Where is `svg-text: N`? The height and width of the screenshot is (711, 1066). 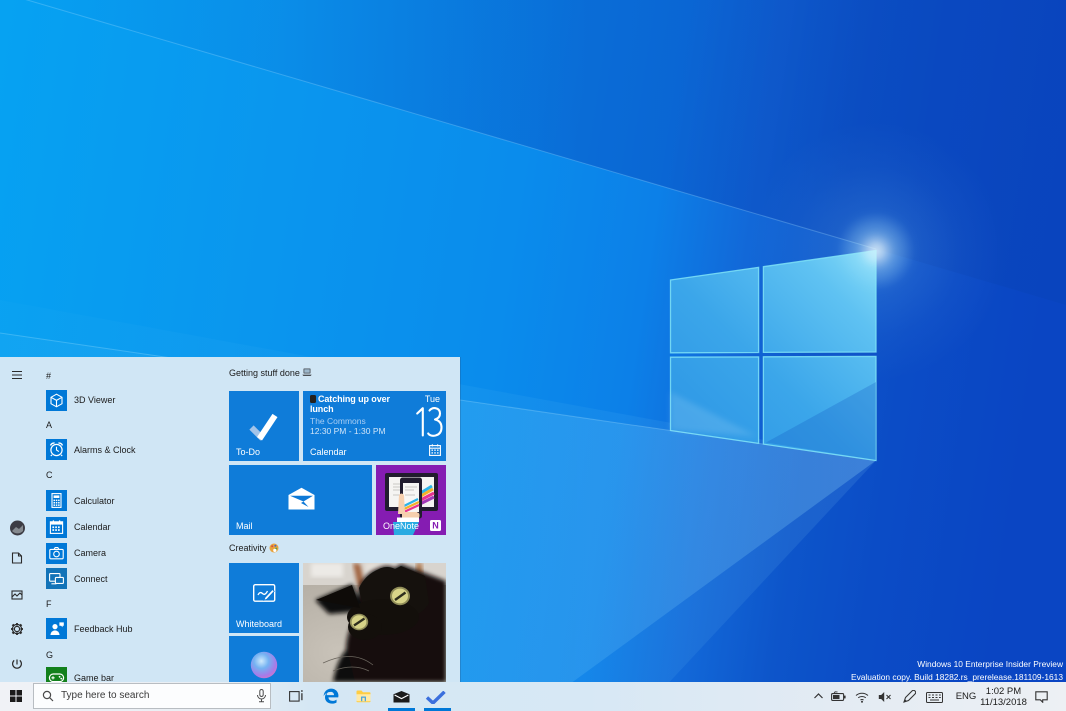
svg-text: N is located at coordinates (435, 526).